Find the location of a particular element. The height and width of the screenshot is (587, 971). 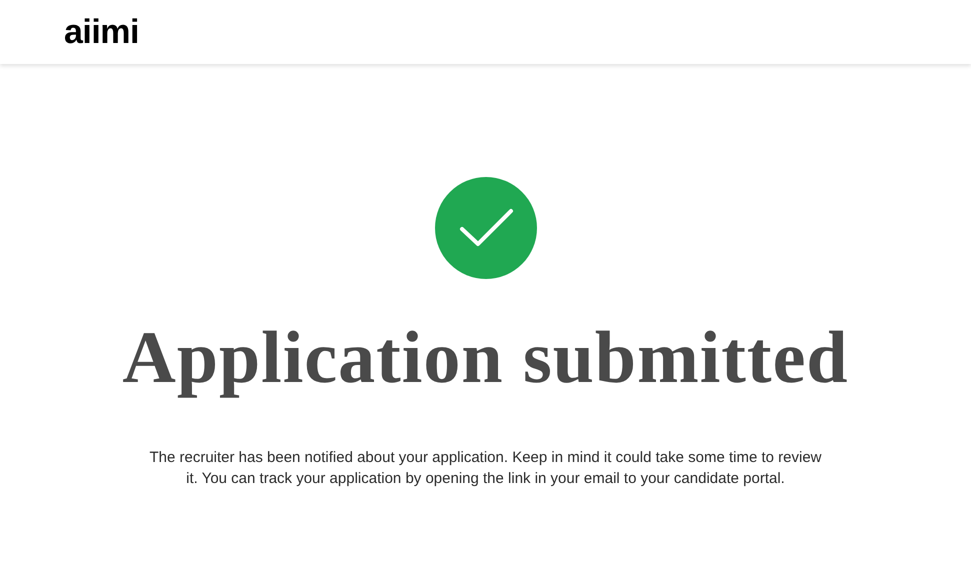

check-circle-icon is located at coordinates (485, 228).